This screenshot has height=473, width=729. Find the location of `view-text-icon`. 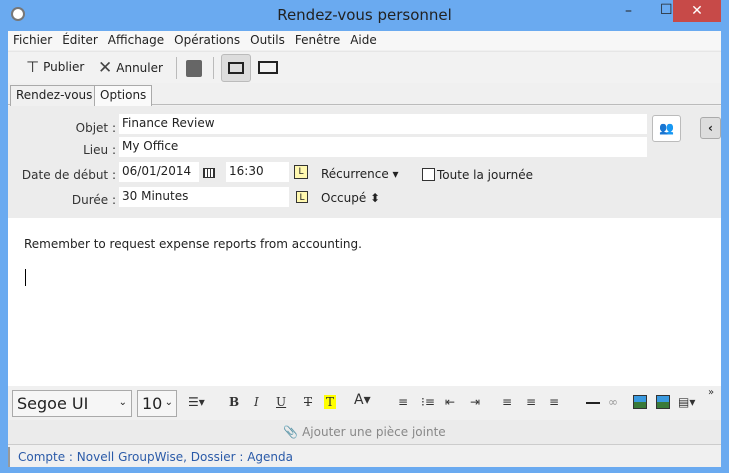

view-text-icon is located at coordinates (268, 67).